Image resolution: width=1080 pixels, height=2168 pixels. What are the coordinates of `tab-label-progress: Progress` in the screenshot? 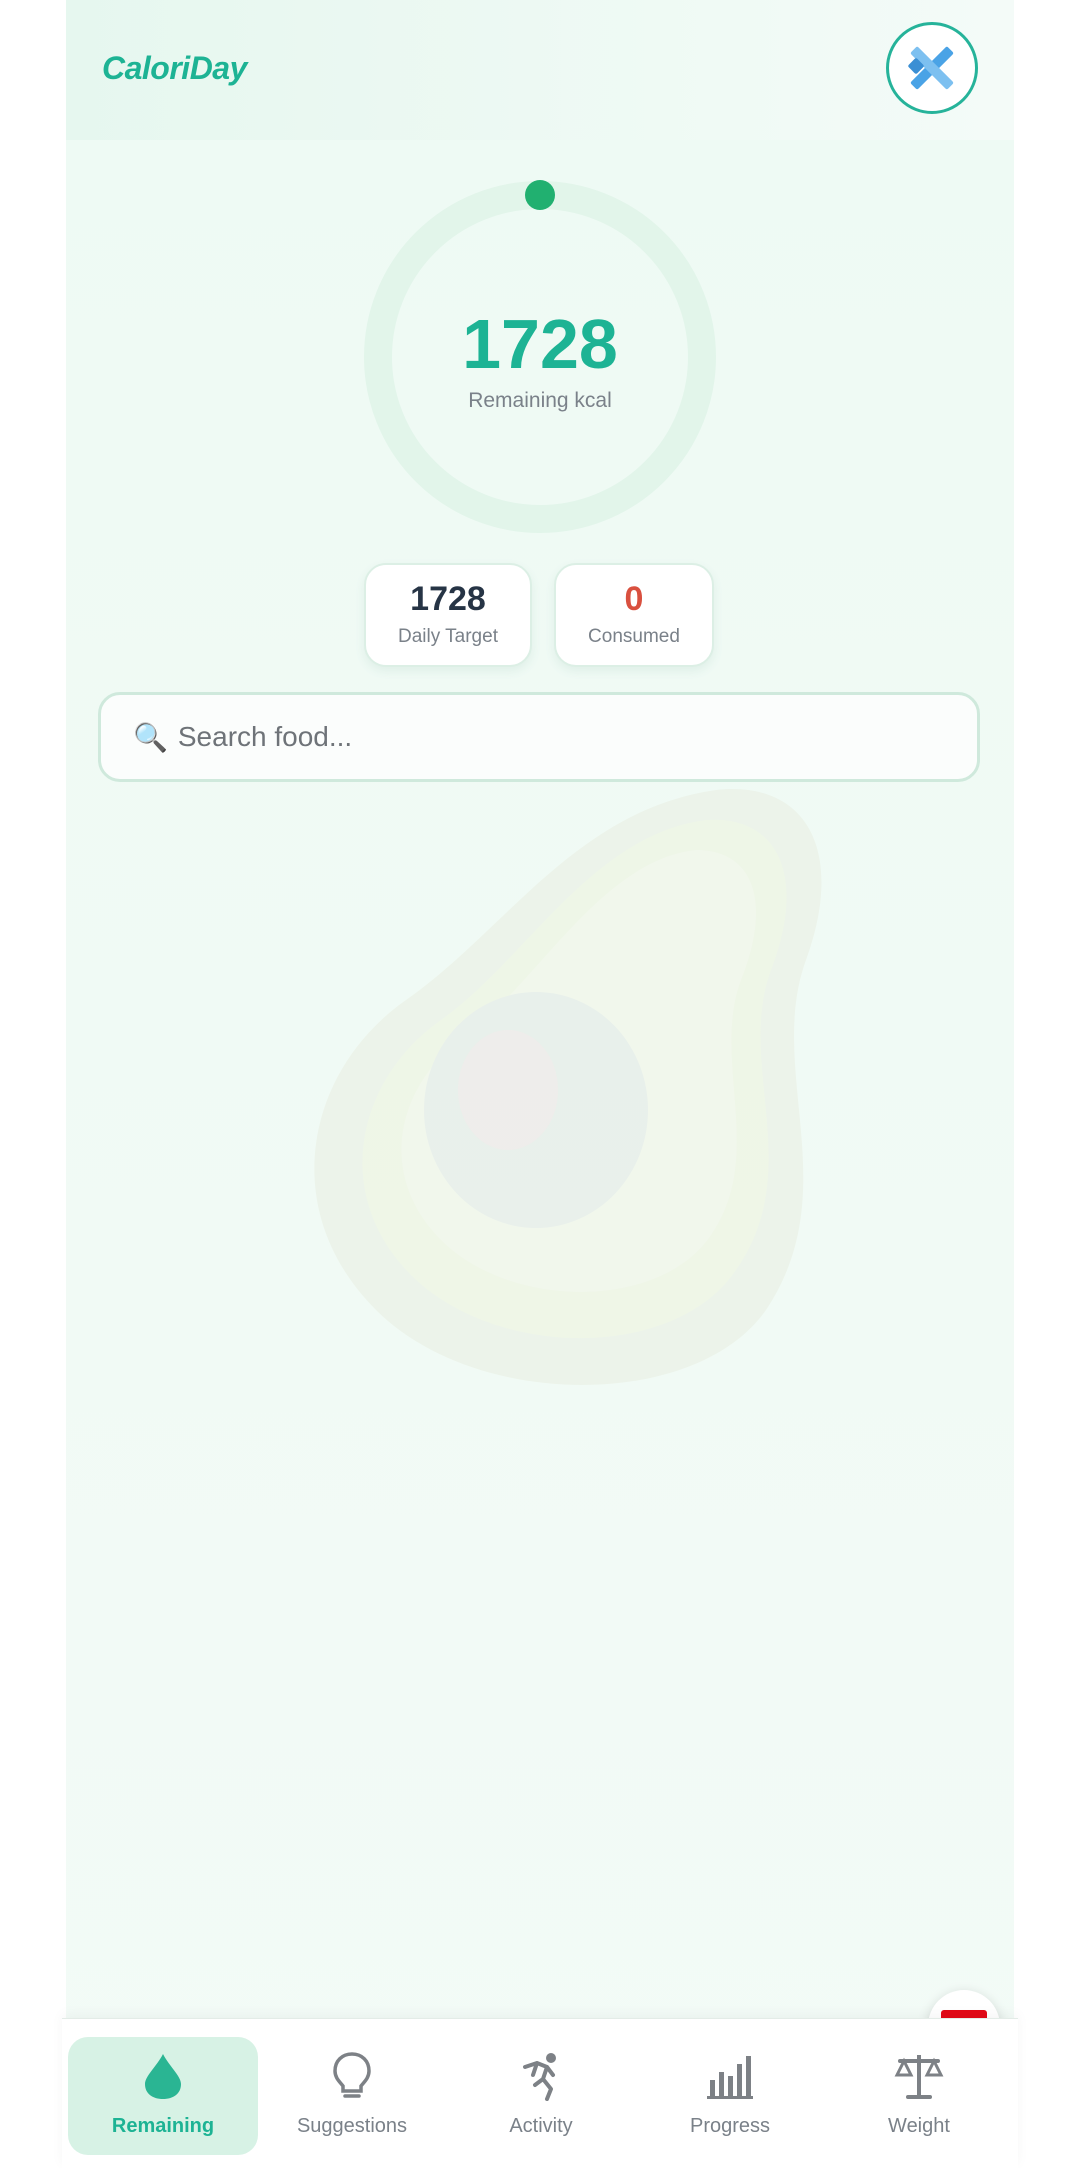 It's located at (730, 2126).